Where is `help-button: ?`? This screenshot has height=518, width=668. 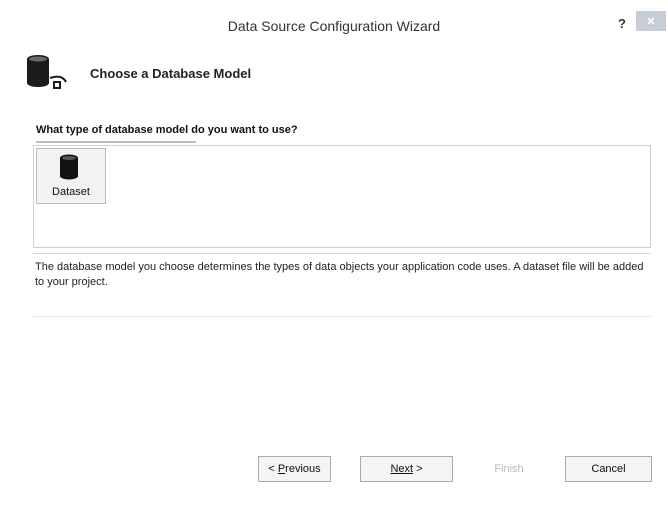
help-button: ? is located at coordinates (622, 23).